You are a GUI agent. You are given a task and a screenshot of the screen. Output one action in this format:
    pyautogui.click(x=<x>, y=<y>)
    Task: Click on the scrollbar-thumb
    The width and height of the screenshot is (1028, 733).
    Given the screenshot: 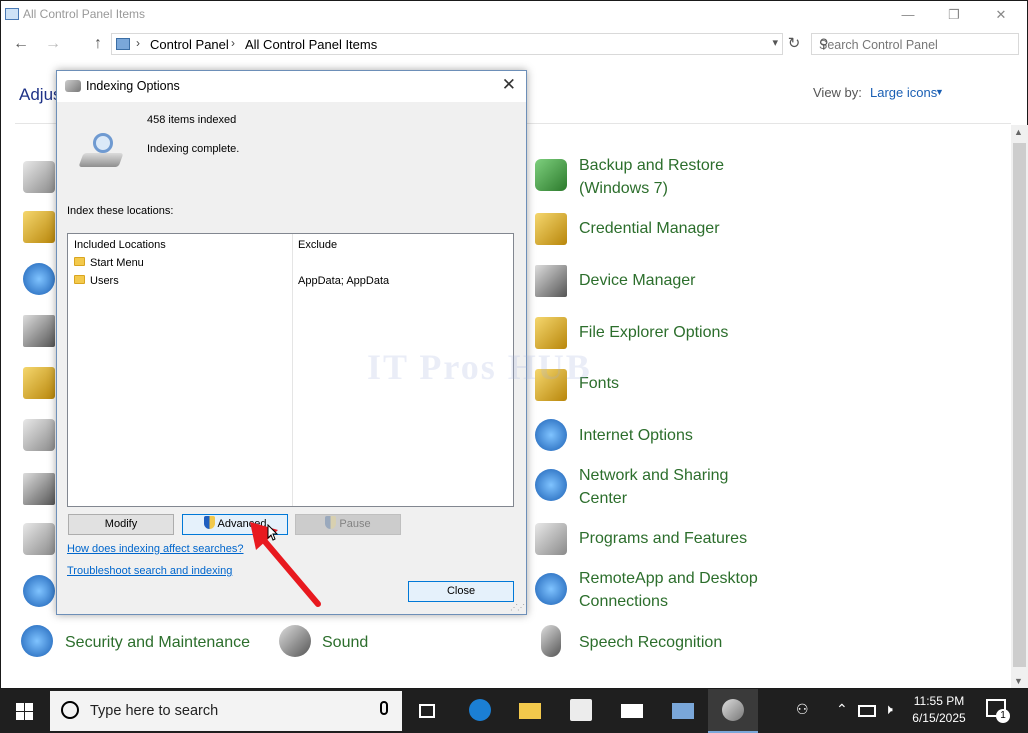 What is the action you would take?
    pyautogui.click(x=1019, y=405)
    